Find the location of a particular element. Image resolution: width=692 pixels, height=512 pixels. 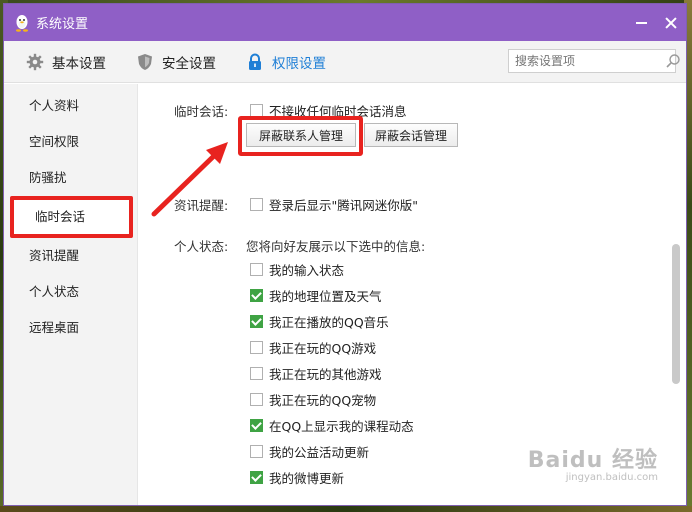

status-option: 我的微博更新 is located at coordinates (297, 477).